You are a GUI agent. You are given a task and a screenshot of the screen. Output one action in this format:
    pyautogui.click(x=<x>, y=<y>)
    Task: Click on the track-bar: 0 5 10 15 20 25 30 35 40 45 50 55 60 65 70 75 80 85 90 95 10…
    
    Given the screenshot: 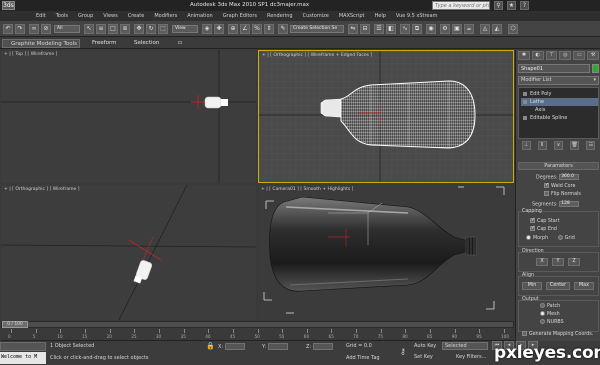 What is the action you would take?
    pyautogui.click(x=257, y=335)
    